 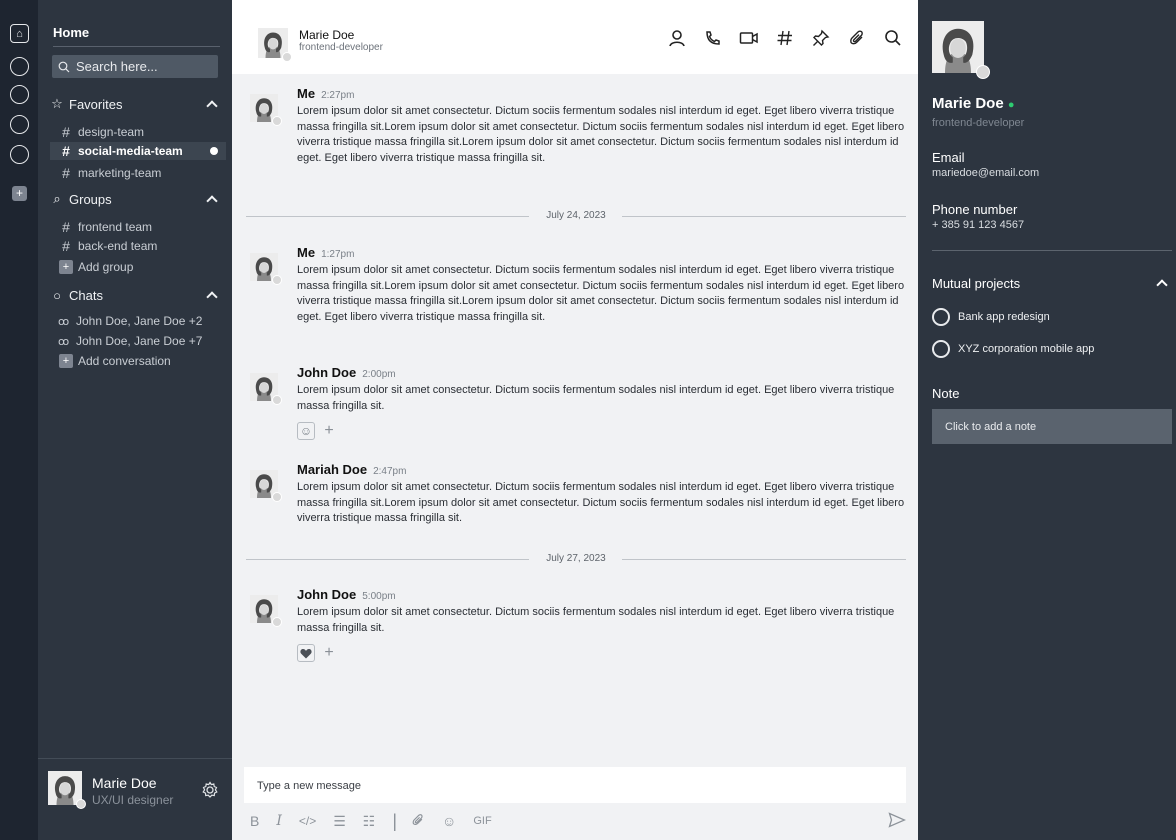 What do you see at coordinates (338, 95) in the screenshot?
I see `message-time: 2:27pm` at bounding box center [338, 95].